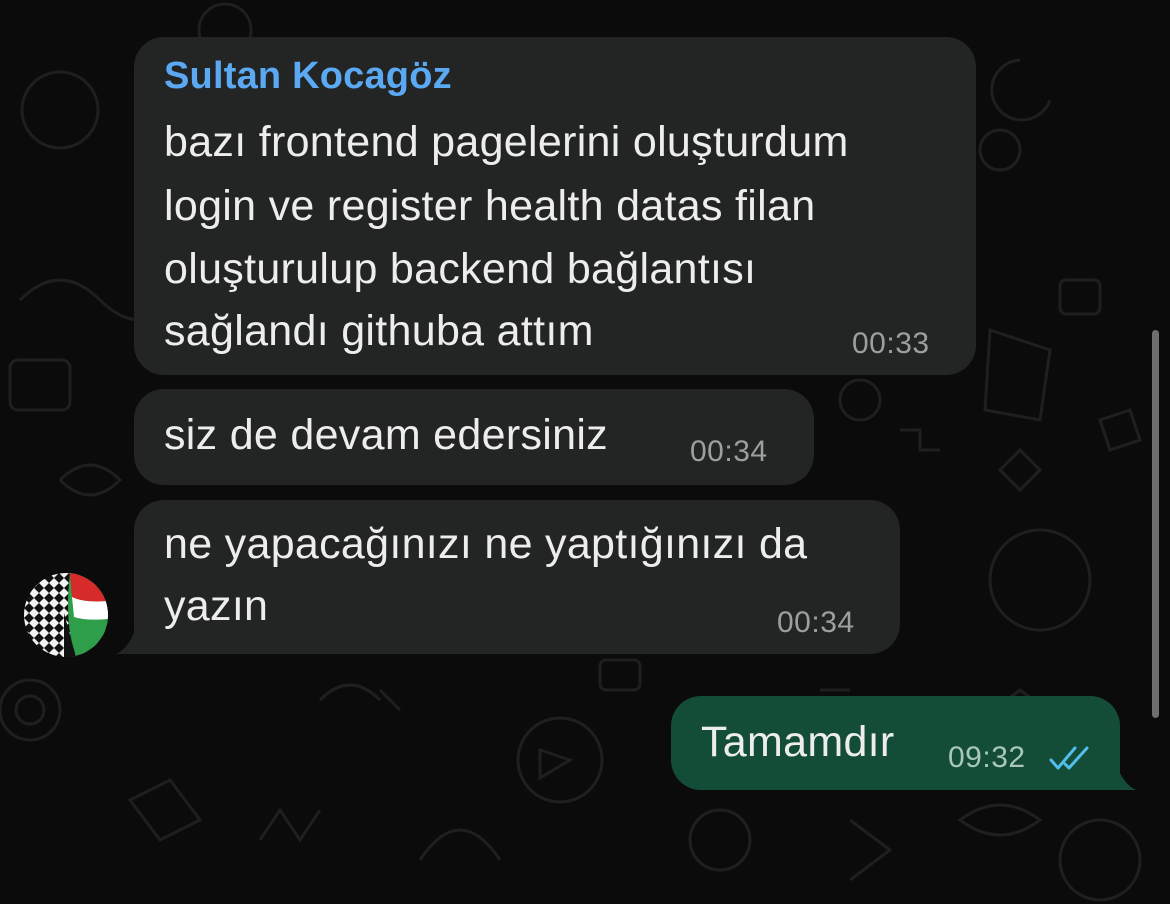 This screenshot has width=1170, height=904. I want to click on sender-name: Sultan Kocagöz, so click(308, 76).